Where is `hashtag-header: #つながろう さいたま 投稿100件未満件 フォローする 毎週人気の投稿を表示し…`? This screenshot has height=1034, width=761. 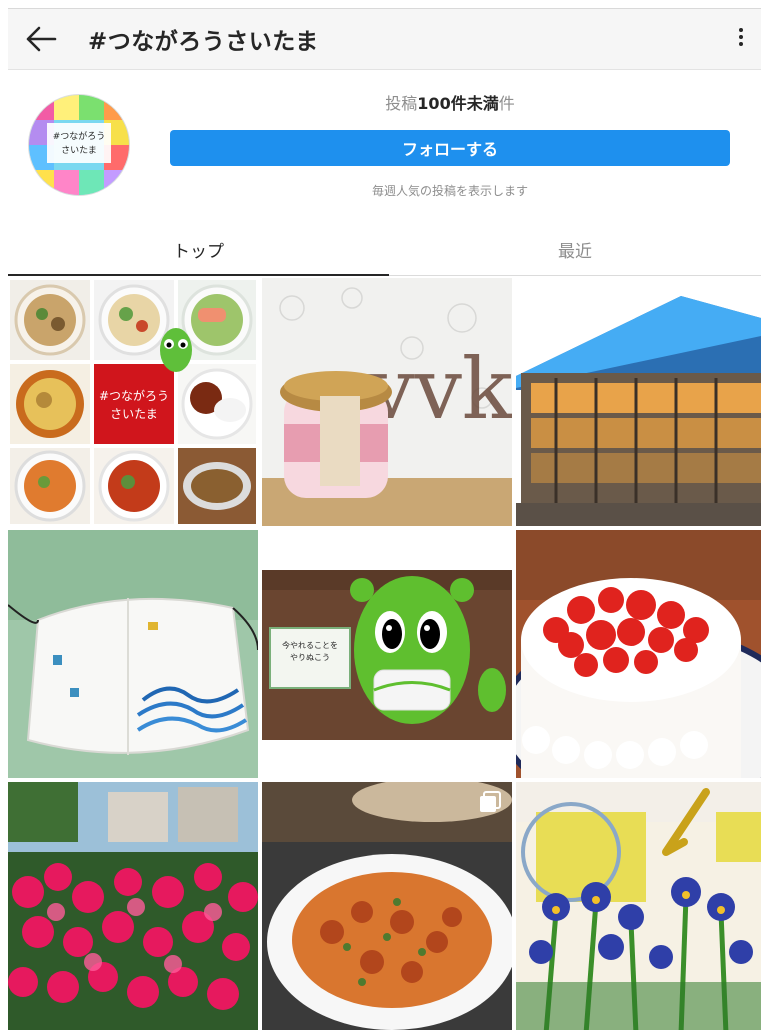 hashtag-header: #つながろう さいたま 投稿100件未満件 フォローする 毎週人気の投稿を表示し… is located at coordinates (384, 145).